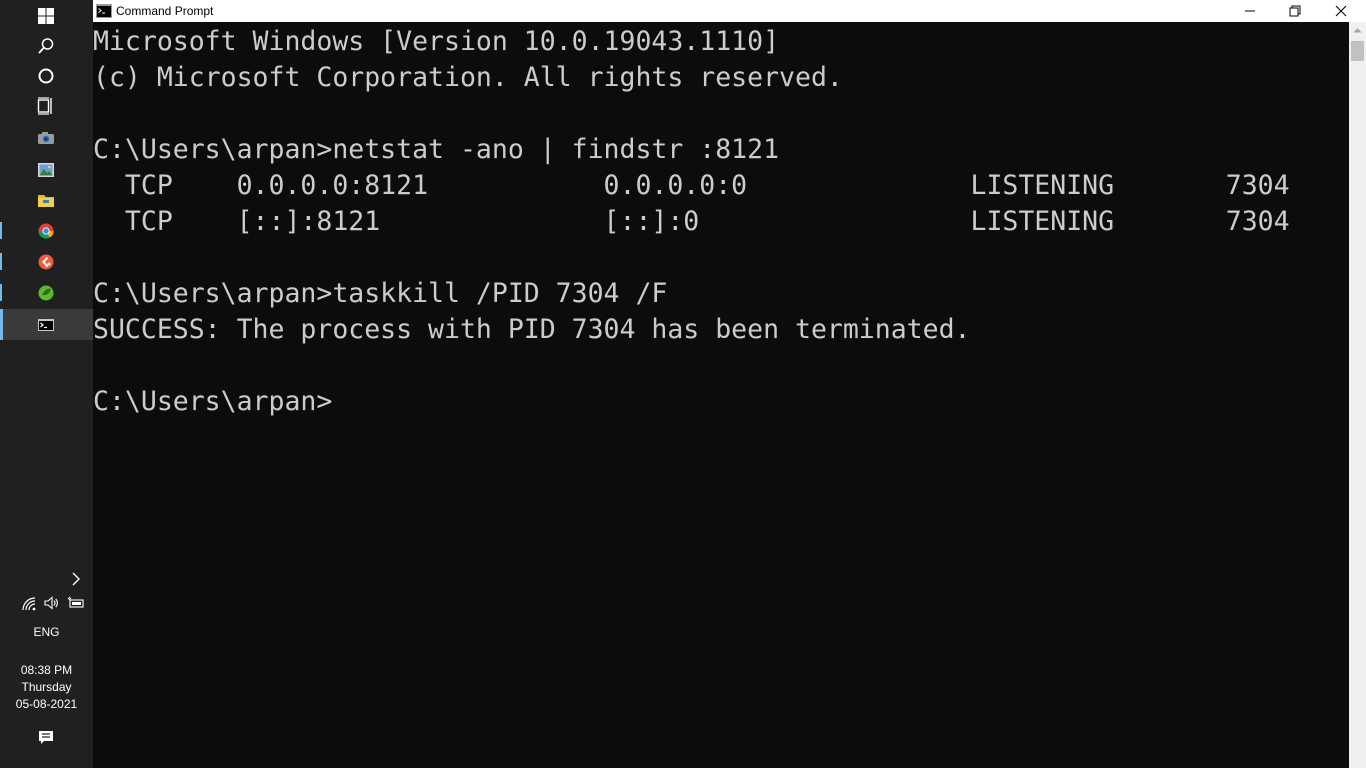  What do you see at coordinates (46, 687) in the screenshot?
I see `clock-day: Thursday` at bounding box center [46, 687].